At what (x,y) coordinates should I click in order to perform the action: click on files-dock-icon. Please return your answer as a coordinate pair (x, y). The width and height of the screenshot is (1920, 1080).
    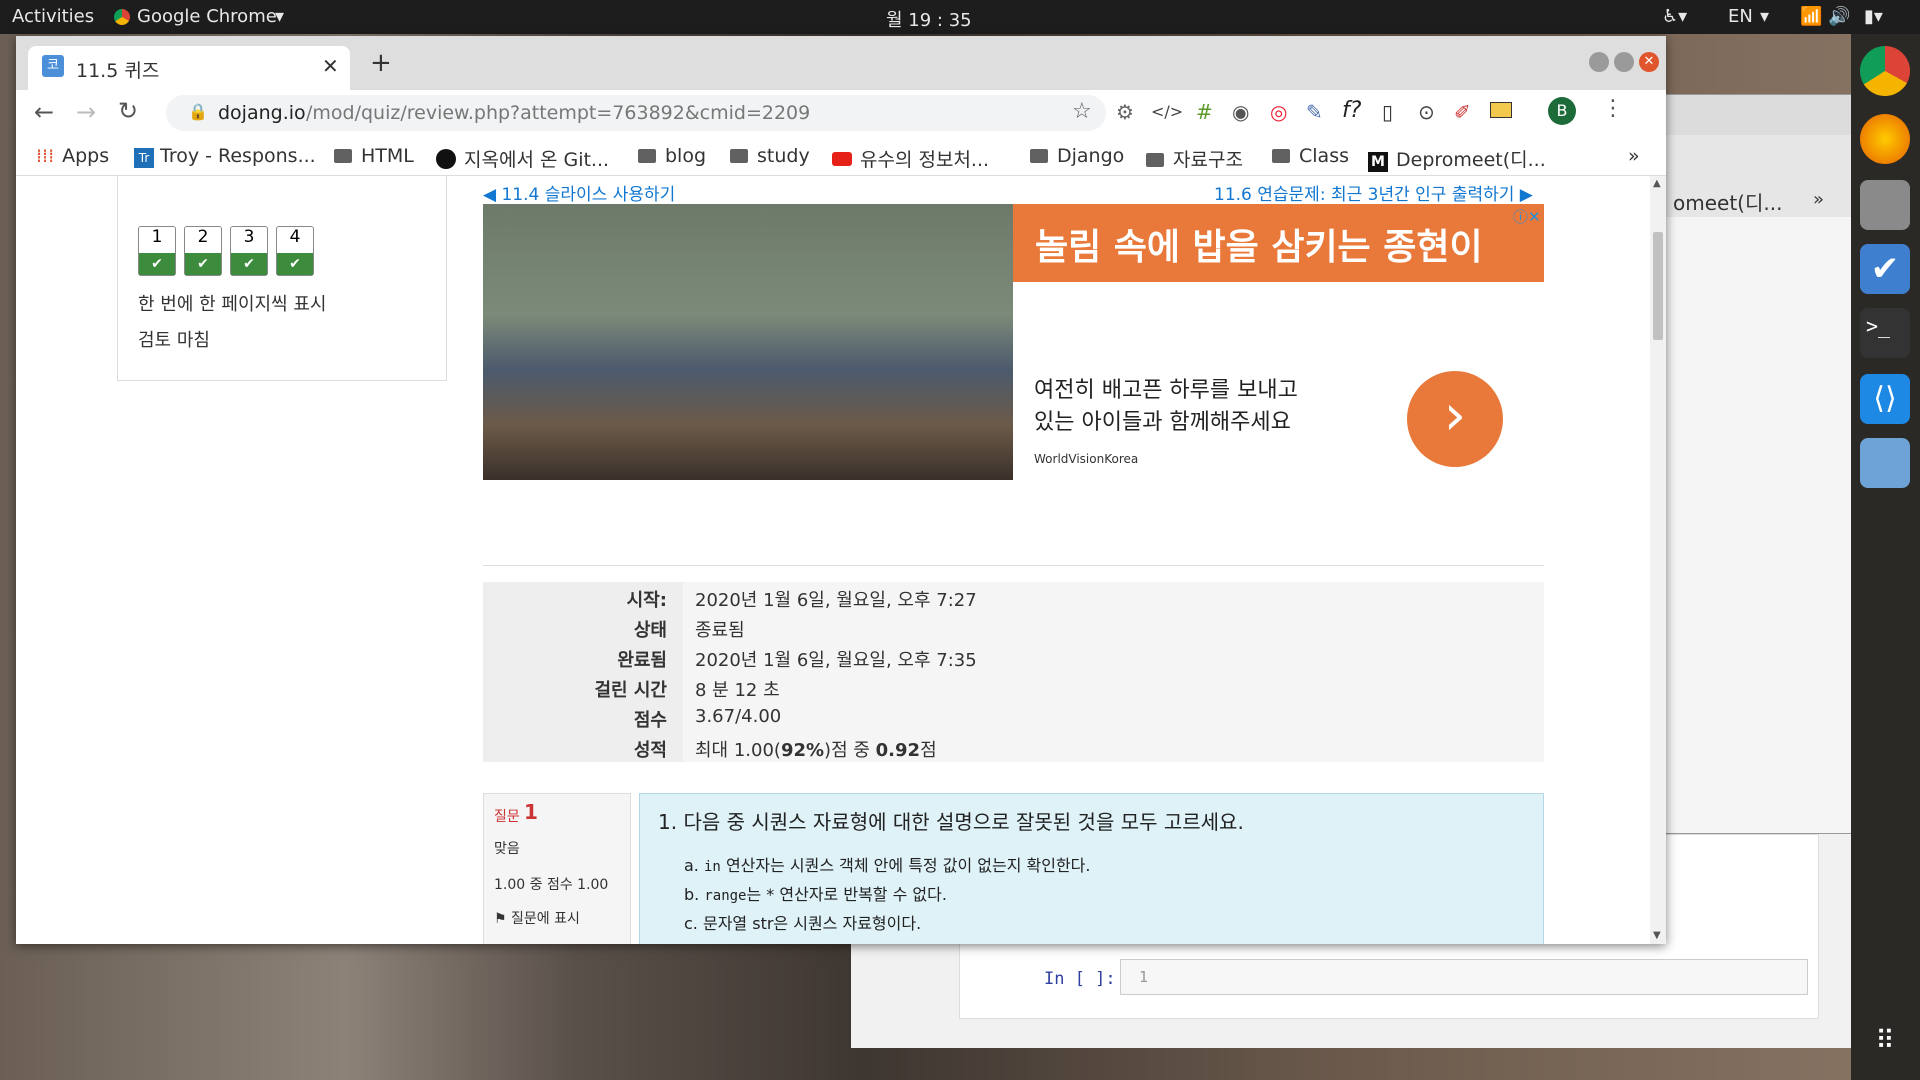
    Looking at the image, I should click on (1885, 205).